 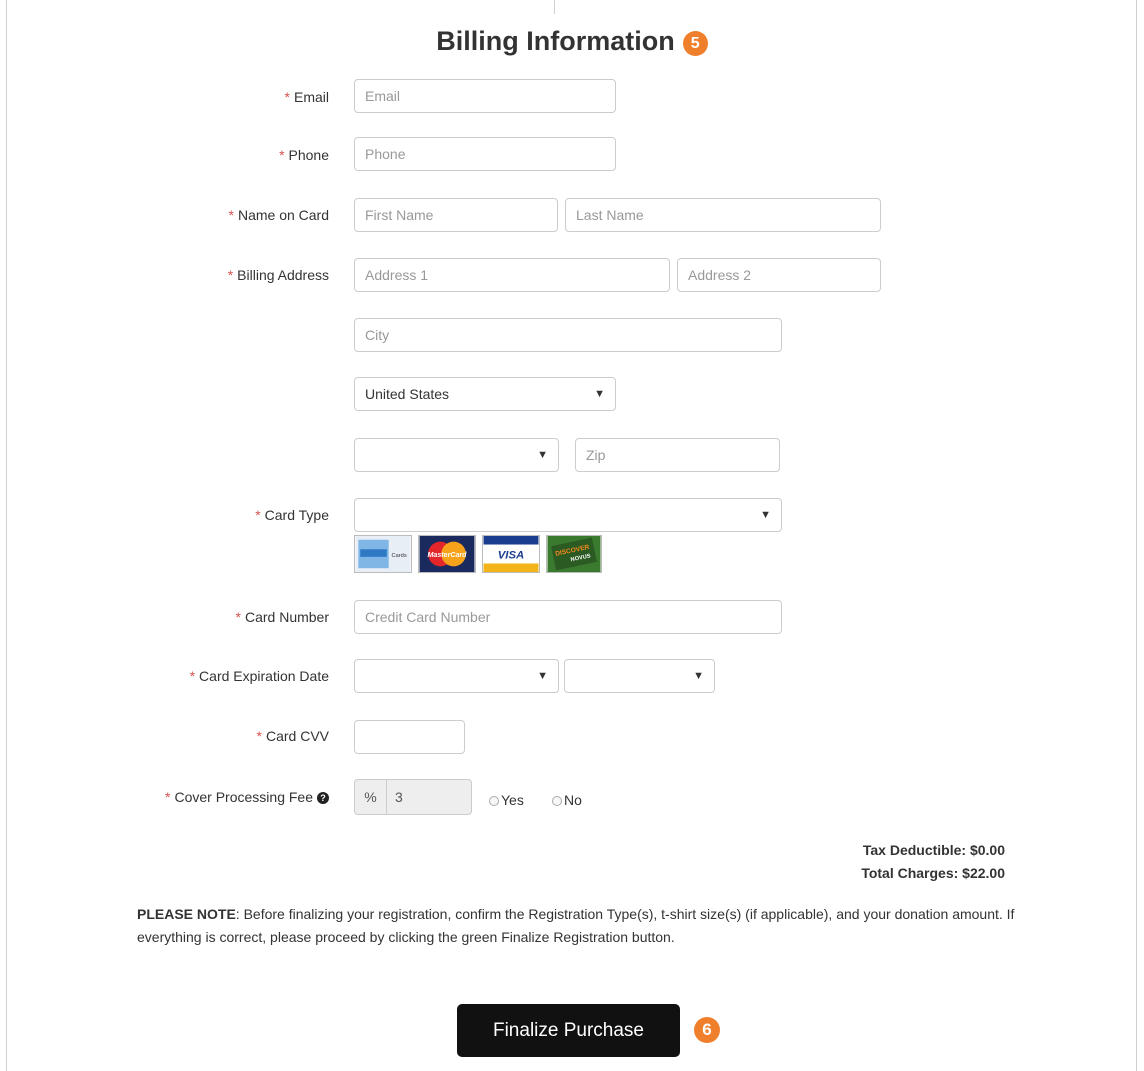 I want to click on fee-yes-radio: Yes, so click(x=506, y=800).